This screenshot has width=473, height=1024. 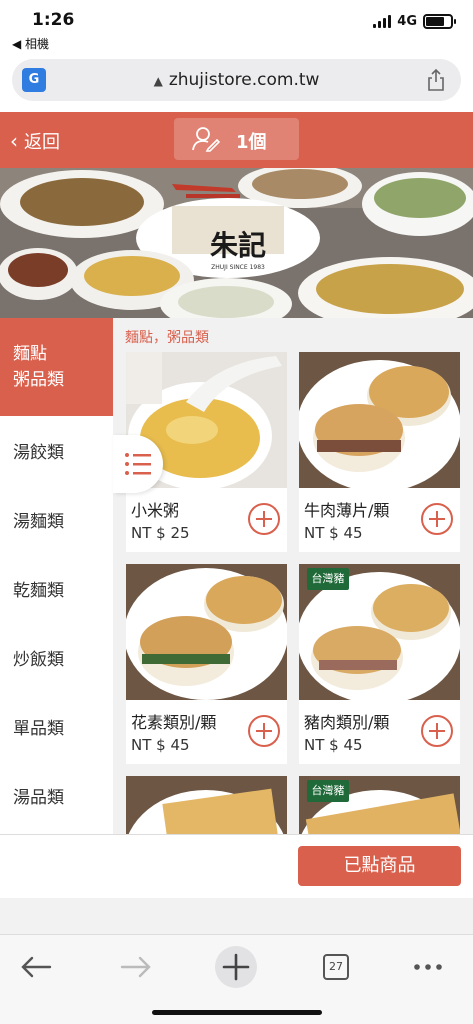 I want to click on category-sidebar: 麵點 粥品類 湯餃類 湯麵類 乾麵類 炒飯類 單品類 湯品類, so click(x=56, y=576).